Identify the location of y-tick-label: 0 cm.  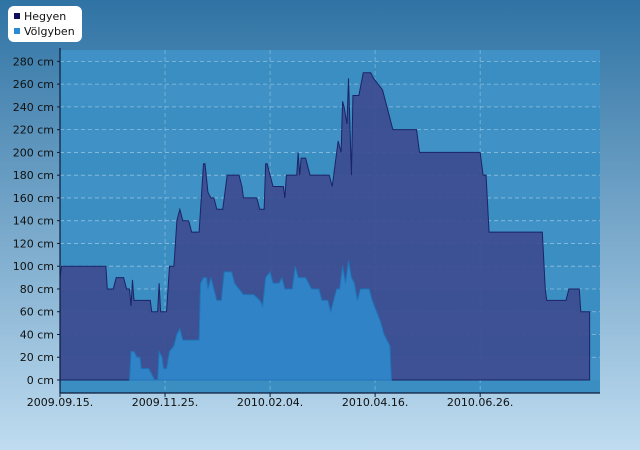
(40, 380).